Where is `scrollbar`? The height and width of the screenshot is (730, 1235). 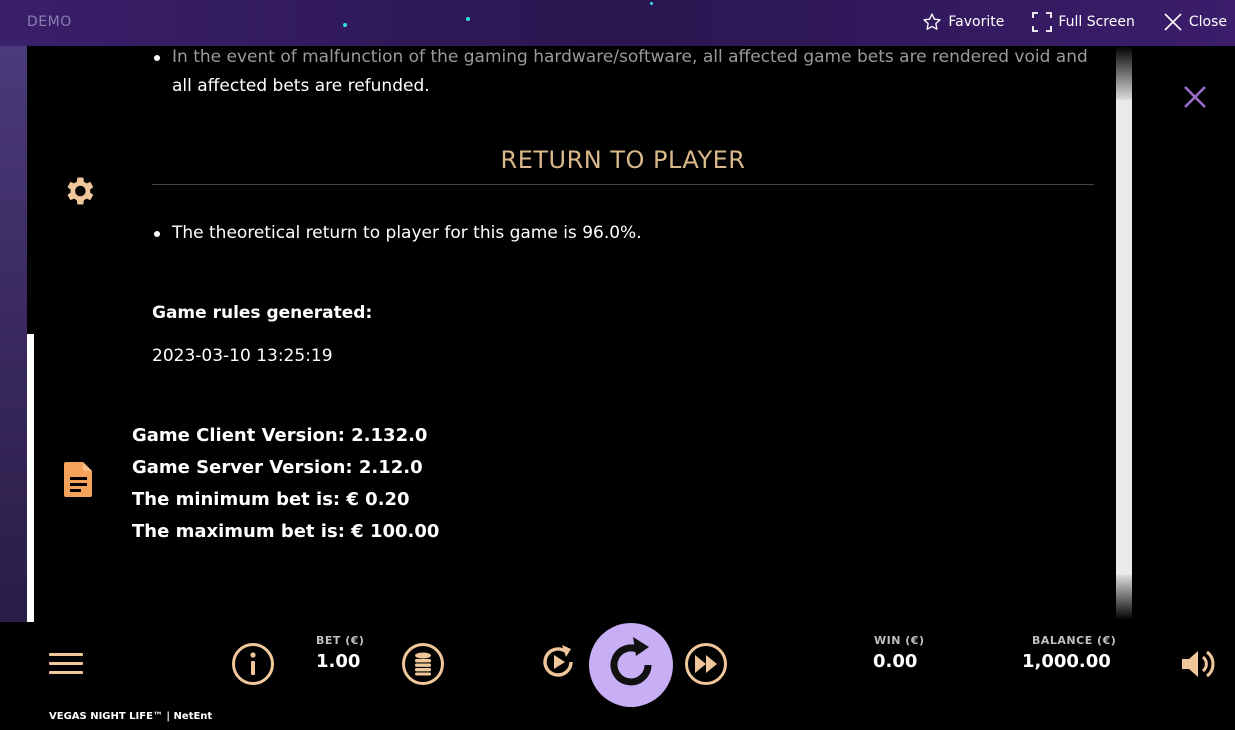 scrollbar is located at coordinates (1124, 333).